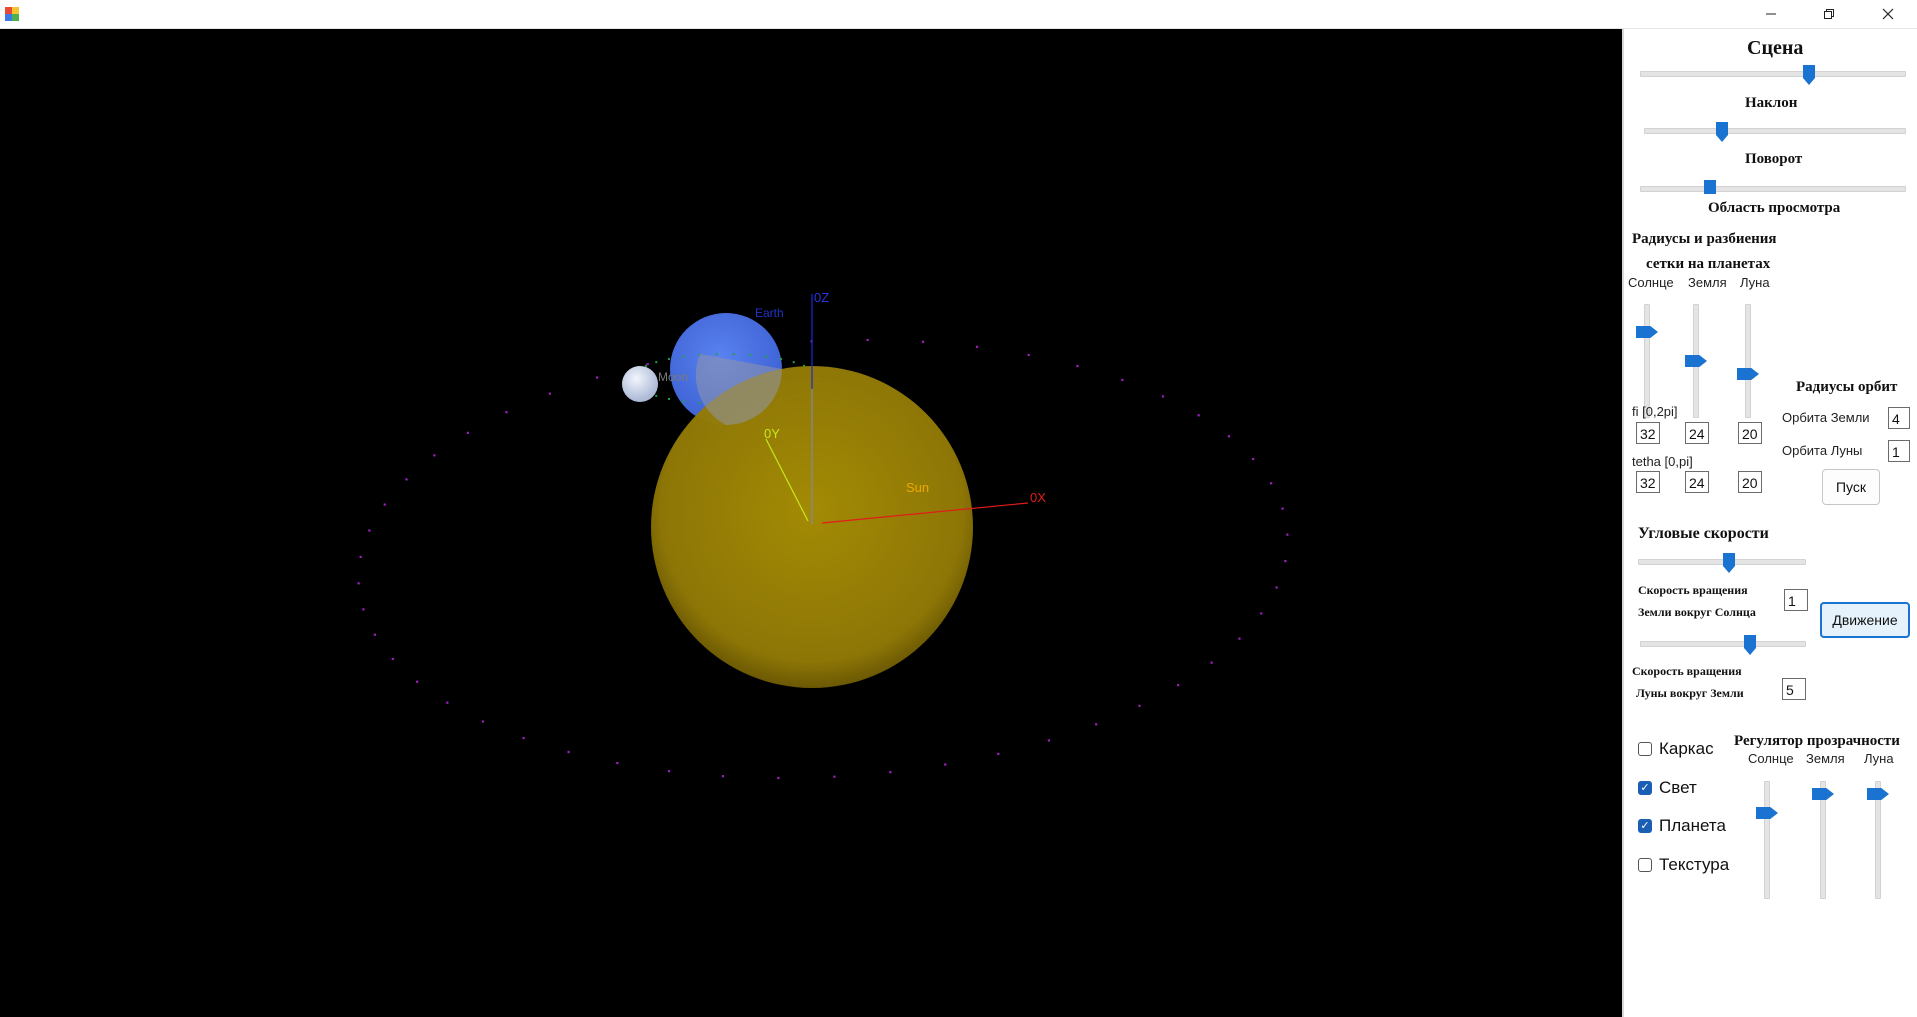  I want to click on fi-label: fi [0,2pi], so click(1655, 411).